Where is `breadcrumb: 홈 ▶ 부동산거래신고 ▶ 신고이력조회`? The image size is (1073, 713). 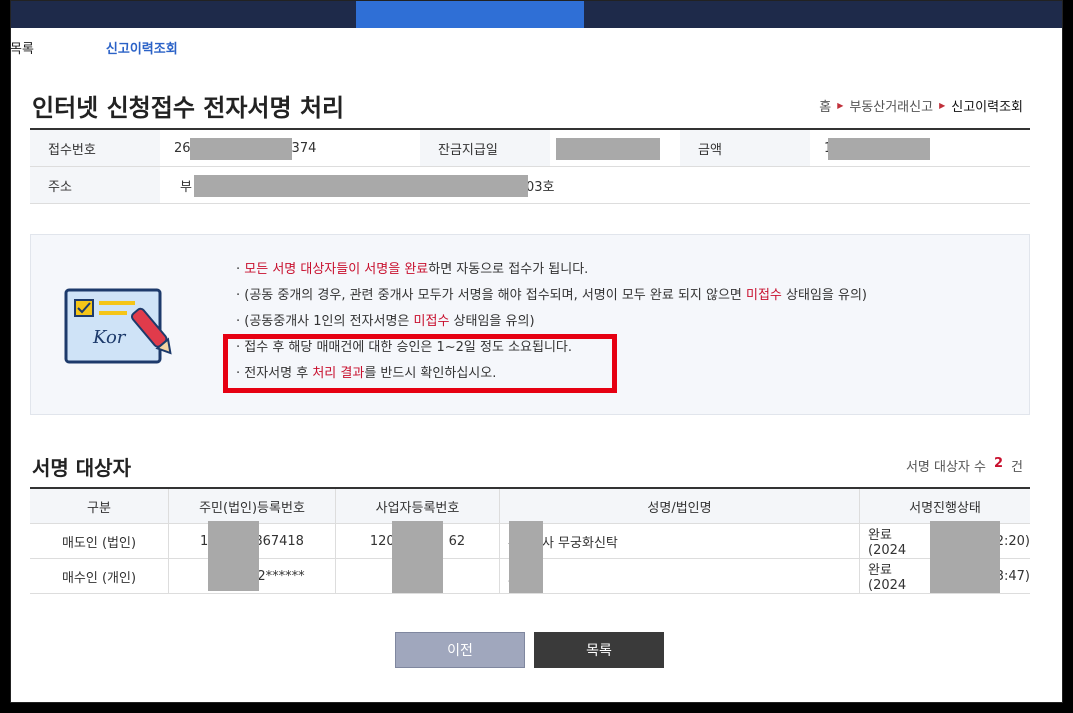 breadcrumb: 홈 ▶ 부동산거래신고 ▶ 신고이력조회 is located at coordinates (921, 105).